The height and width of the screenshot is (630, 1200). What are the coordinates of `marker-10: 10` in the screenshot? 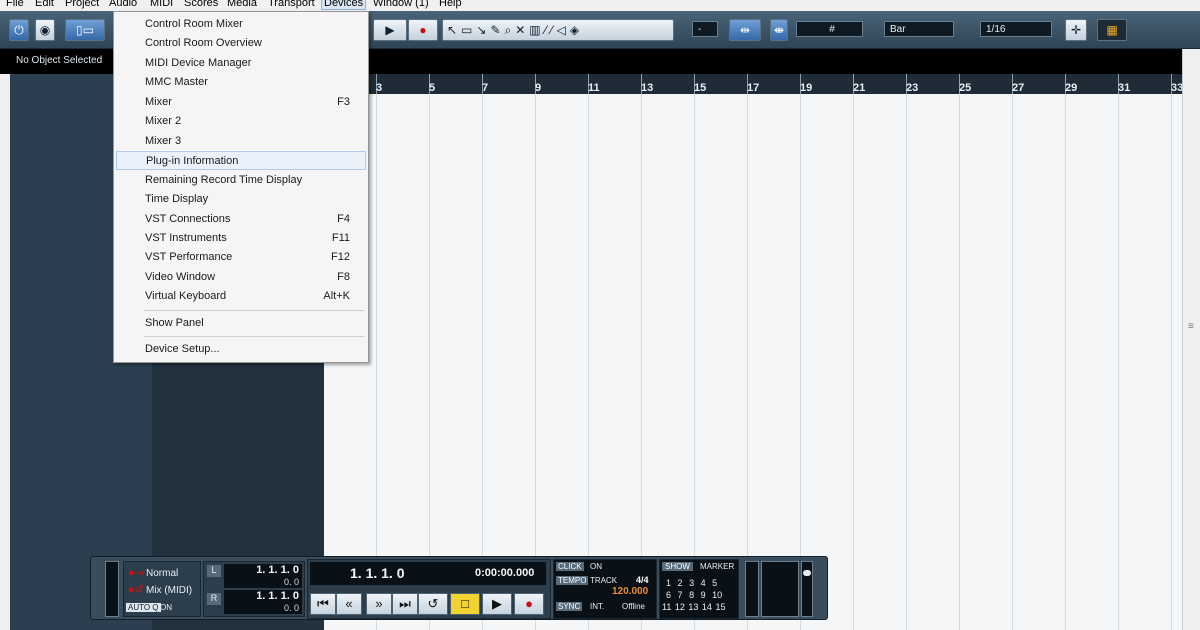 It's located at (717, 595).